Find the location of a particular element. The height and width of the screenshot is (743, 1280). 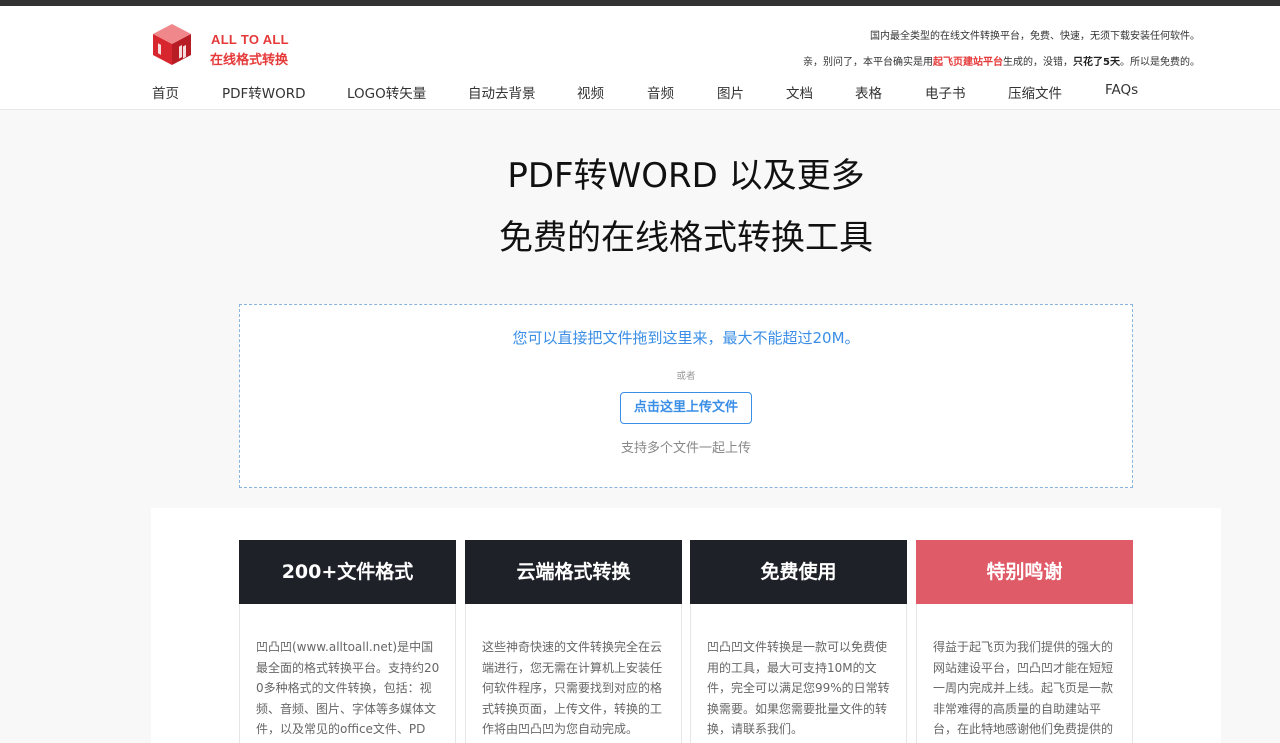

nav-item-logo-vector: LOGO转矢量 is located at coordinates (386, 92).